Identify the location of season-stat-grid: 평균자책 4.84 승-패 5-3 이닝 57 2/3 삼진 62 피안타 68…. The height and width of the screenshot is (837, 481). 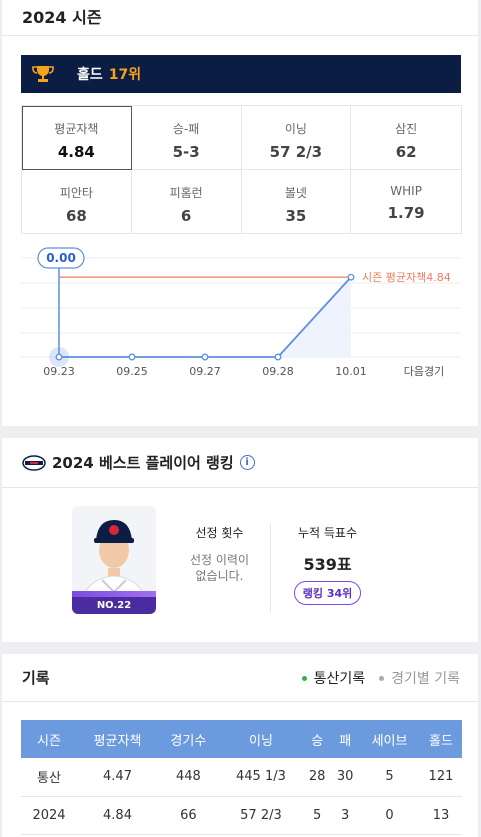
(241, 169).